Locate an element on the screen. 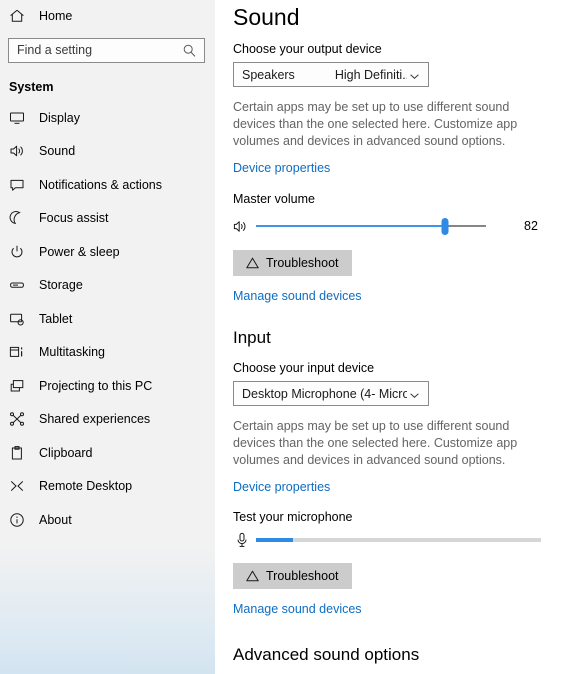 This screenshot has width=562, height=674. input-manage-sound-devices-link: Manage sound devices is located at coordinates (297, 609).